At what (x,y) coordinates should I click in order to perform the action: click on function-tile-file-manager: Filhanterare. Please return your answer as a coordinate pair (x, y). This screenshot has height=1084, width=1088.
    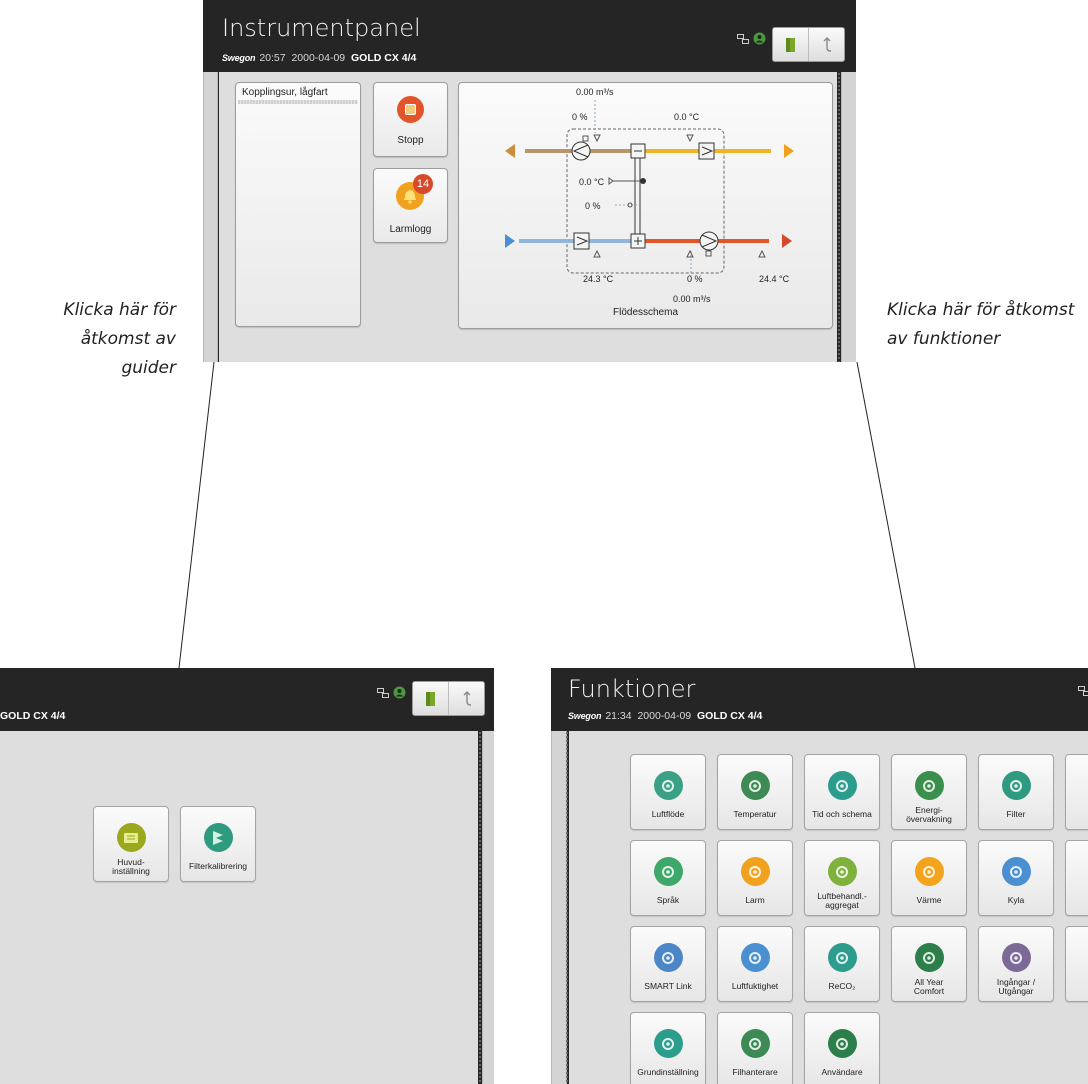
    Looking at the image, I should click on (755, 1048).